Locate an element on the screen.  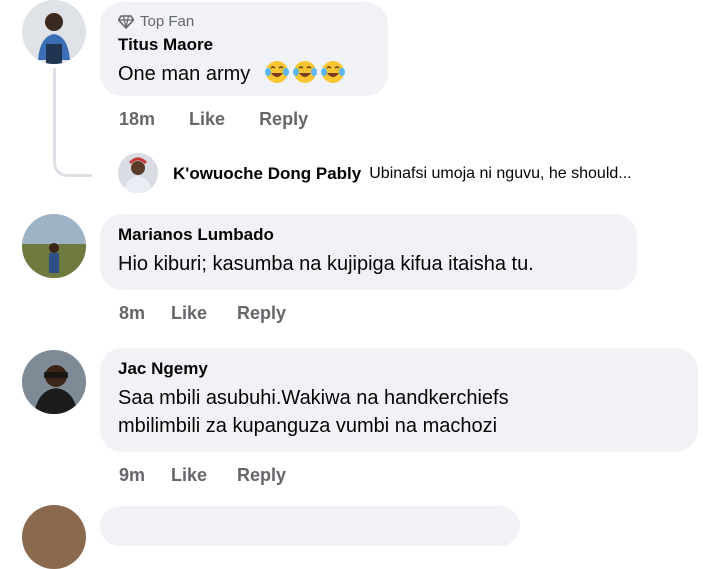
comment-text: One man army is located at coordinates (244, 74).